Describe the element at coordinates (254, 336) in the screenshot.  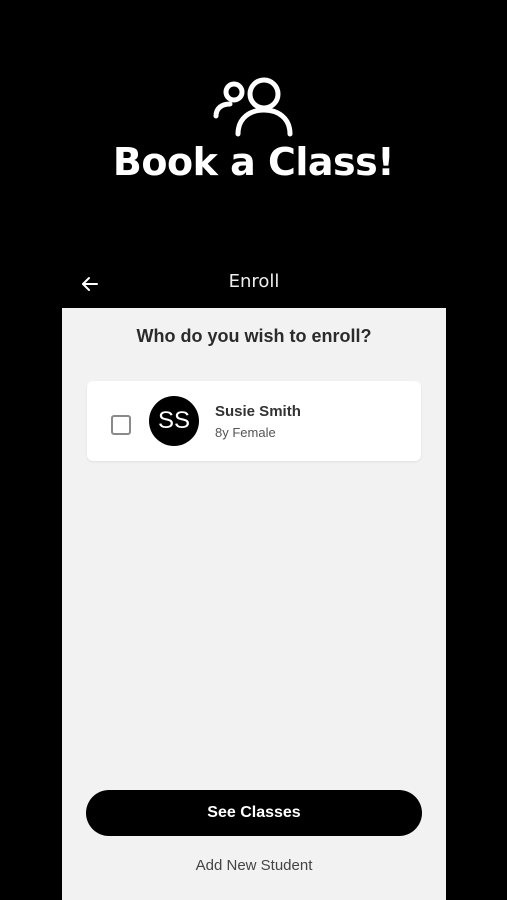
I see `enroll-question: Who do you wish to enroll?` at that location.